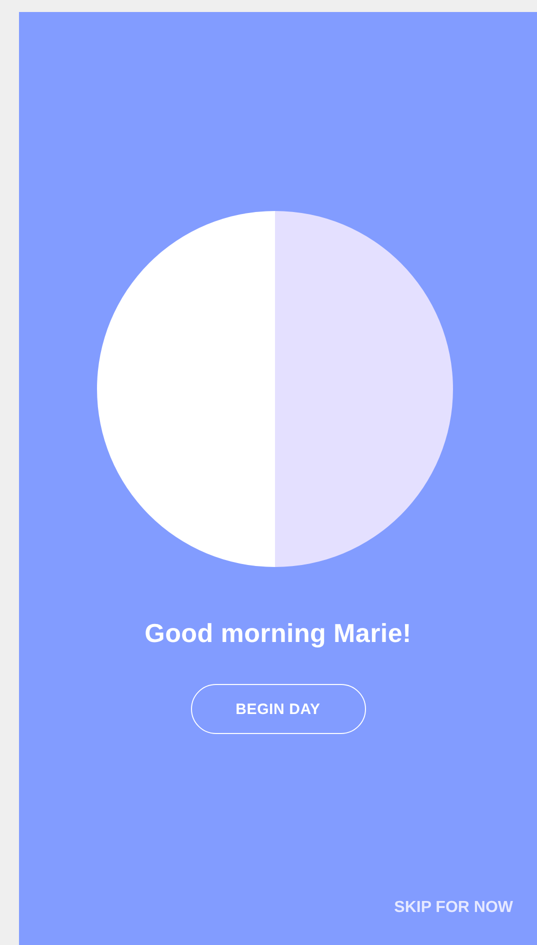 The height and width of the screenshot is (945, 537). What do you see at coordinates (453, 908) in the screenshot?
I see `skip-link: SKIP FOR NOW` at bounding box center [453, 908].